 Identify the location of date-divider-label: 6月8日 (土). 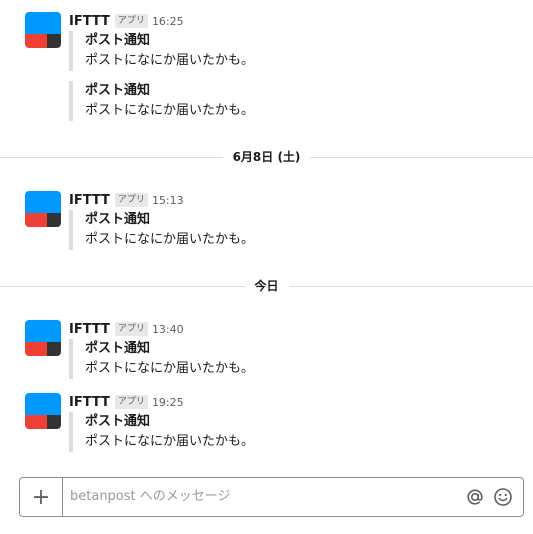
(266, 157).